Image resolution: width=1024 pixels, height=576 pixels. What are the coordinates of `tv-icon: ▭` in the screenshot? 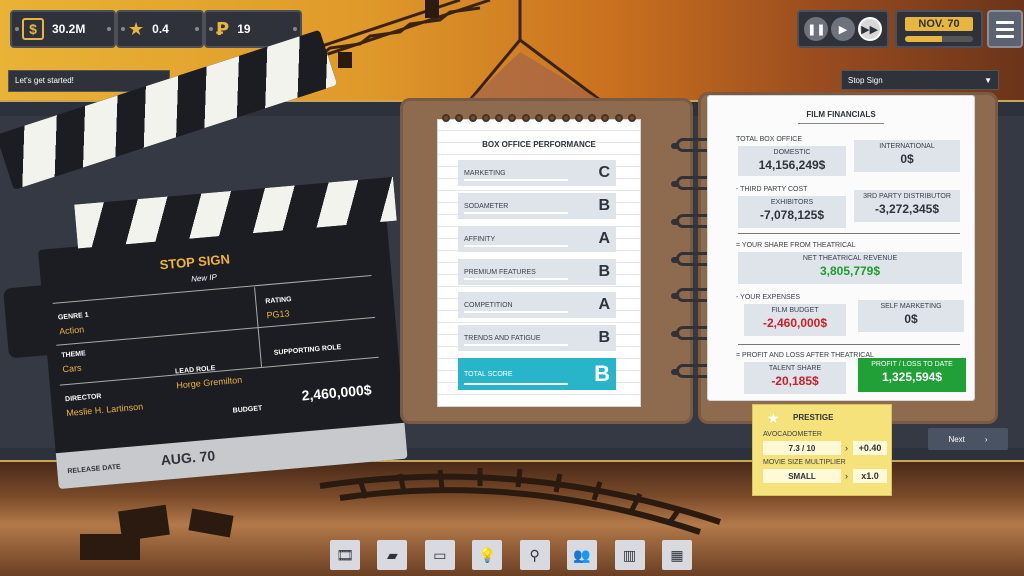 It's located at (439, 555).